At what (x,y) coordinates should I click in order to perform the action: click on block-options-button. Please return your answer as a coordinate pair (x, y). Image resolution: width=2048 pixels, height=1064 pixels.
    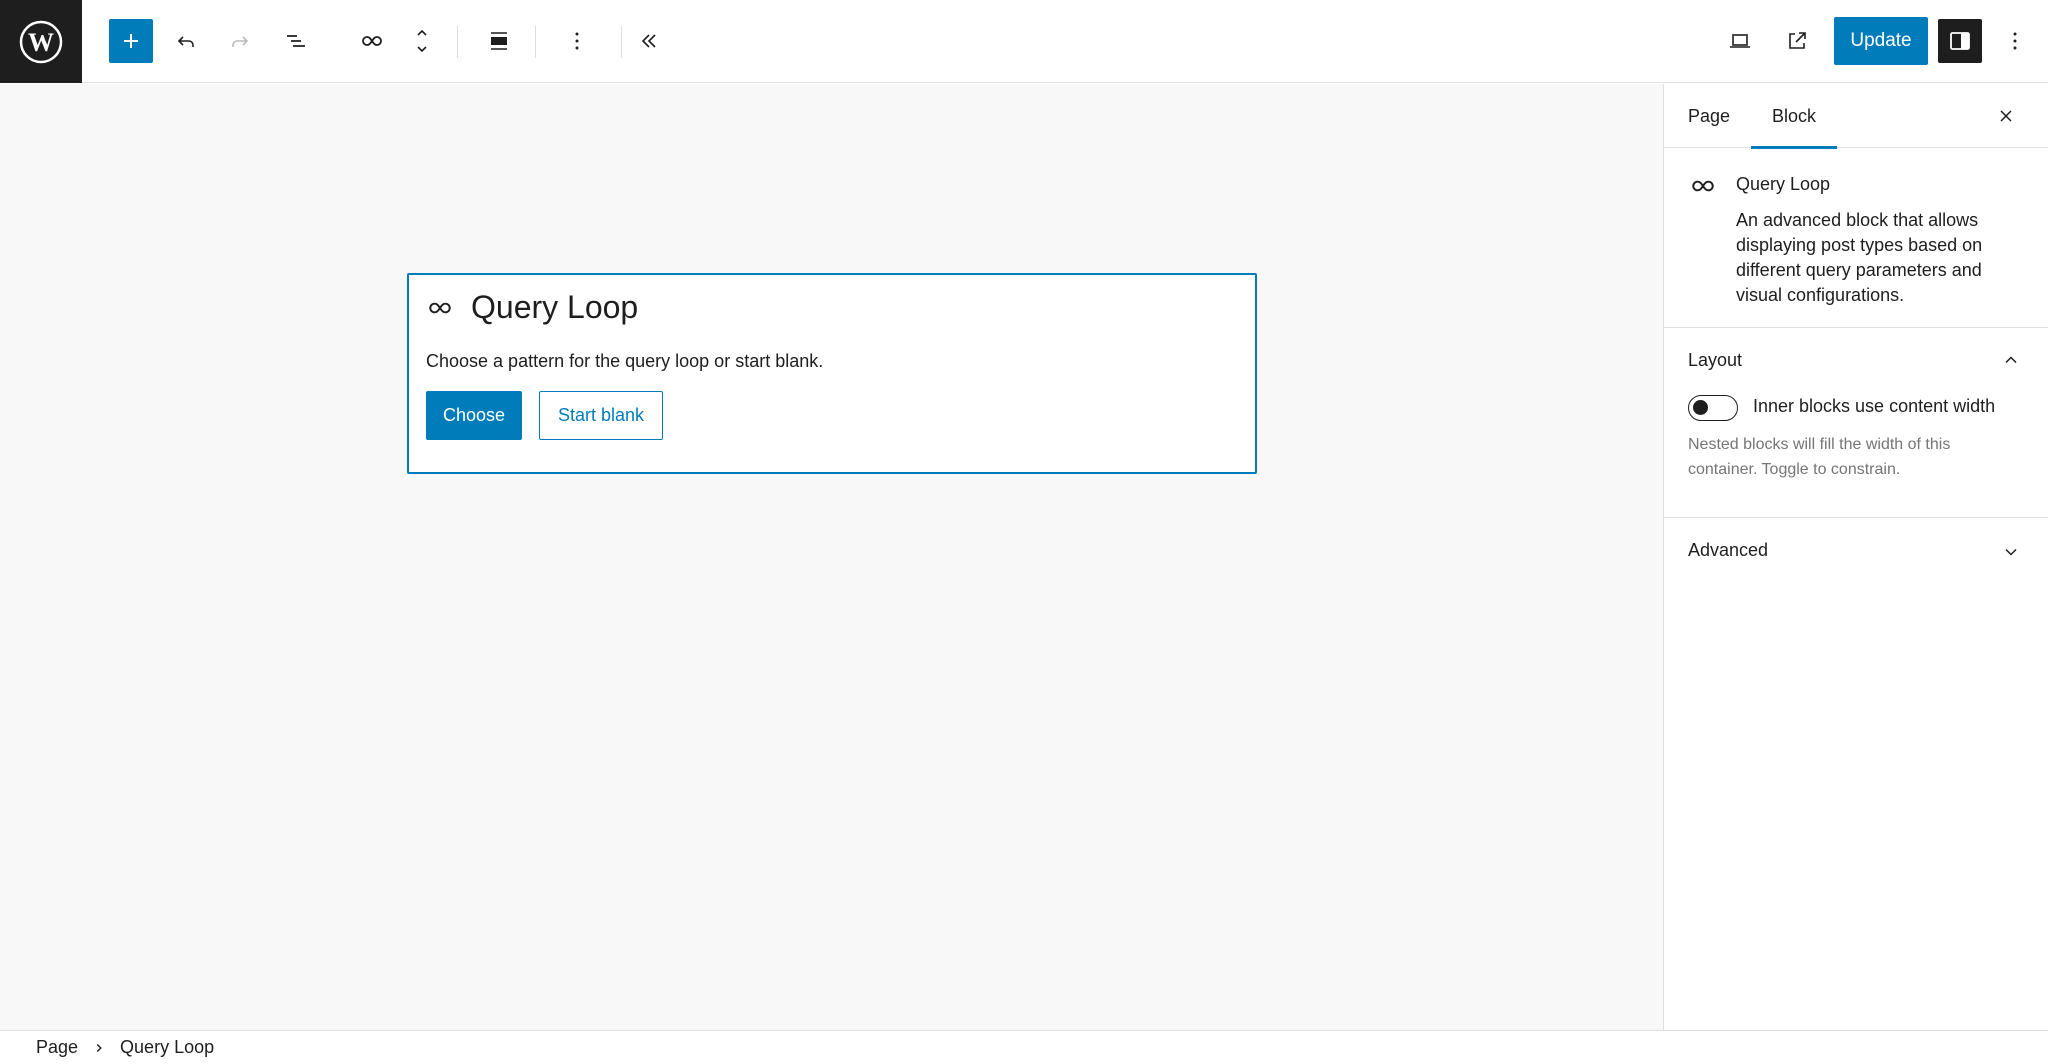
    Looking at the image, I should click on (577, 41).